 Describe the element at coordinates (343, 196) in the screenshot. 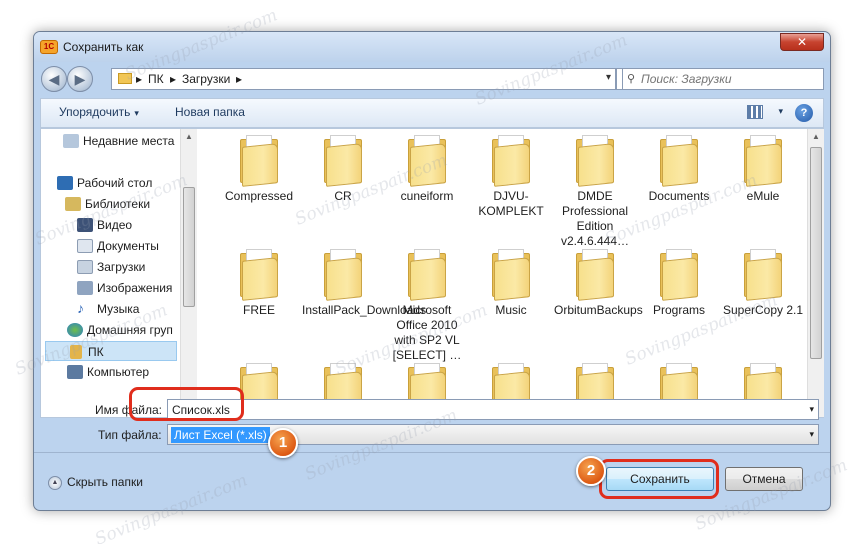

I see `file-name: CR` at that location.